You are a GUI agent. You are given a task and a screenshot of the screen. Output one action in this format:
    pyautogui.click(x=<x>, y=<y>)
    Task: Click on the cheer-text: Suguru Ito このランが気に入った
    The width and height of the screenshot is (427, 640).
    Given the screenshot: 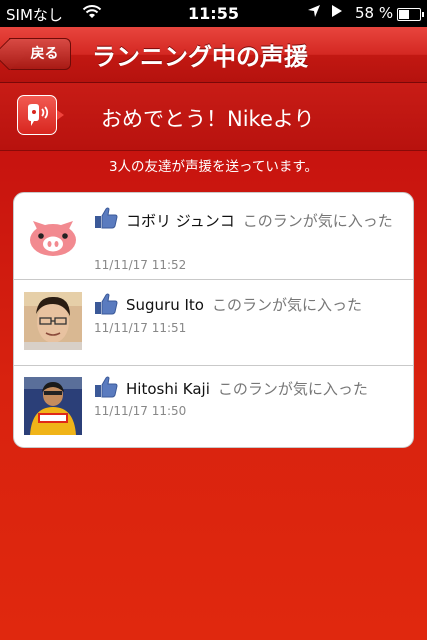 What is the action you would take?
    pyautogui.click(x=262, y=305)
    